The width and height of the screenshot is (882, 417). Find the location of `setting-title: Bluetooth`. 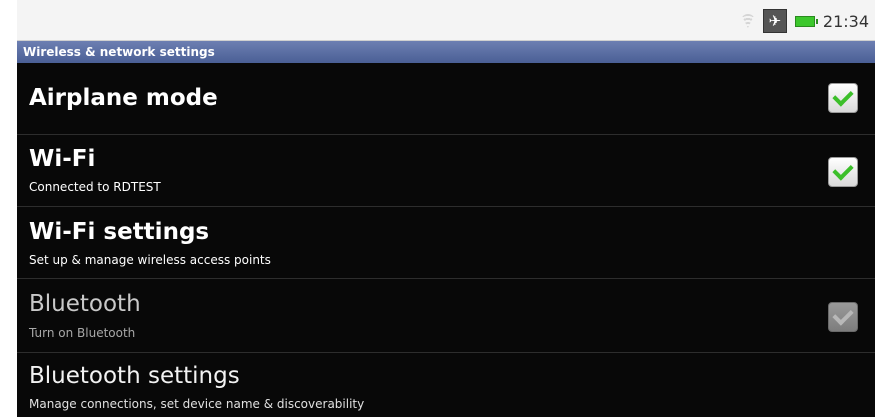

setting-title: Bluetooth is located at coordinates (85, 304).